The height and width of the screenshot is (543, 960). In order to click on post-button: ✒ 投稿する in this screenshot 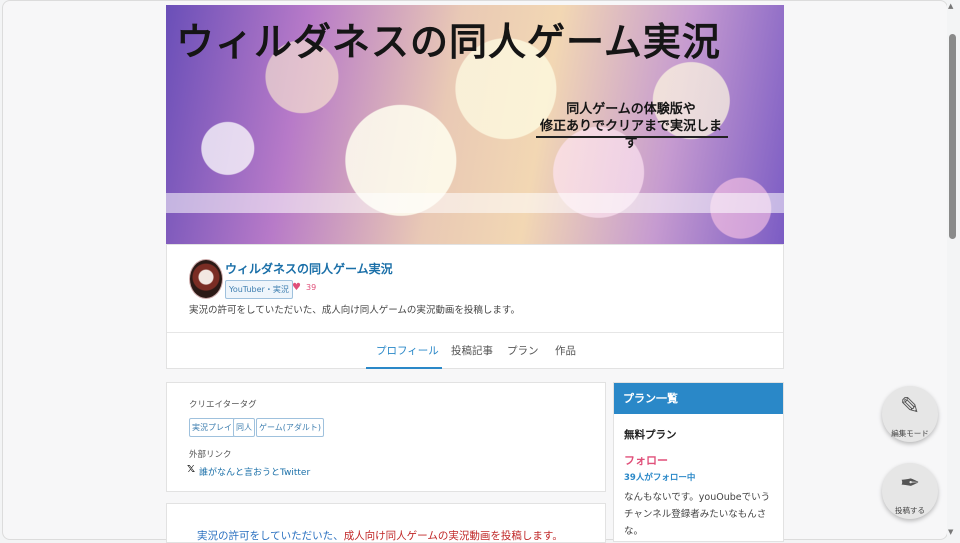, I will do `click(910, 491)`.